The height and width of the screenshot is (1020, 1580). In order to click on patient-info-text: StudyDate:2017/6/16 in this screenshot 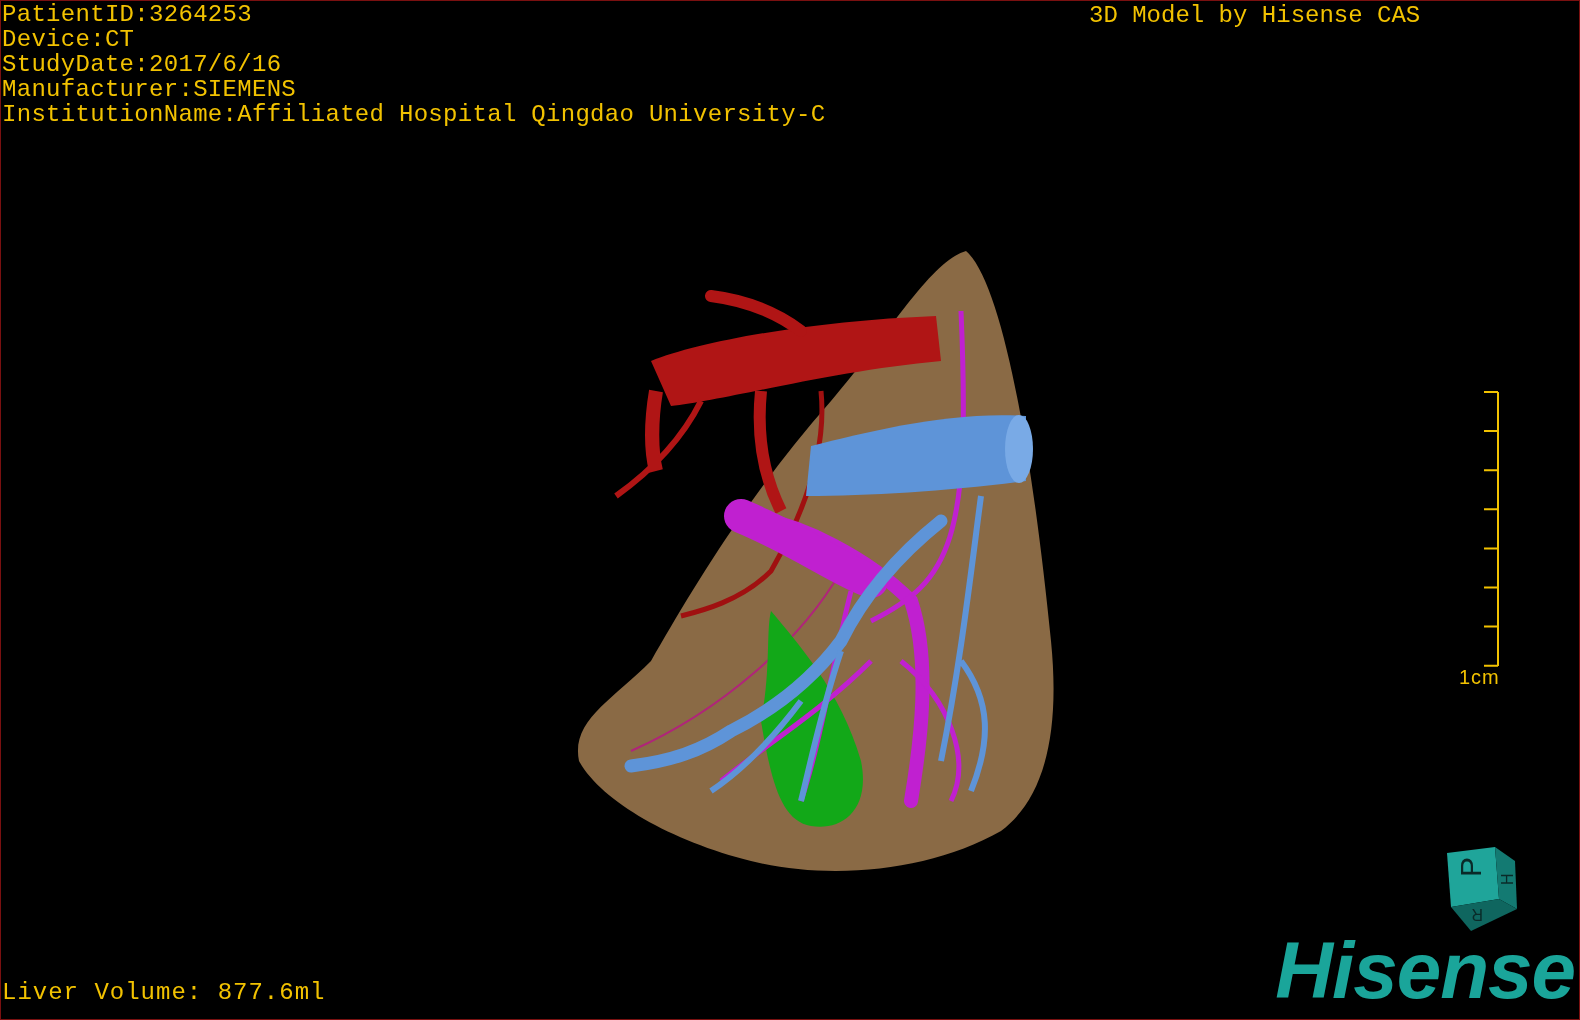, I will do `click(142, 64)`.